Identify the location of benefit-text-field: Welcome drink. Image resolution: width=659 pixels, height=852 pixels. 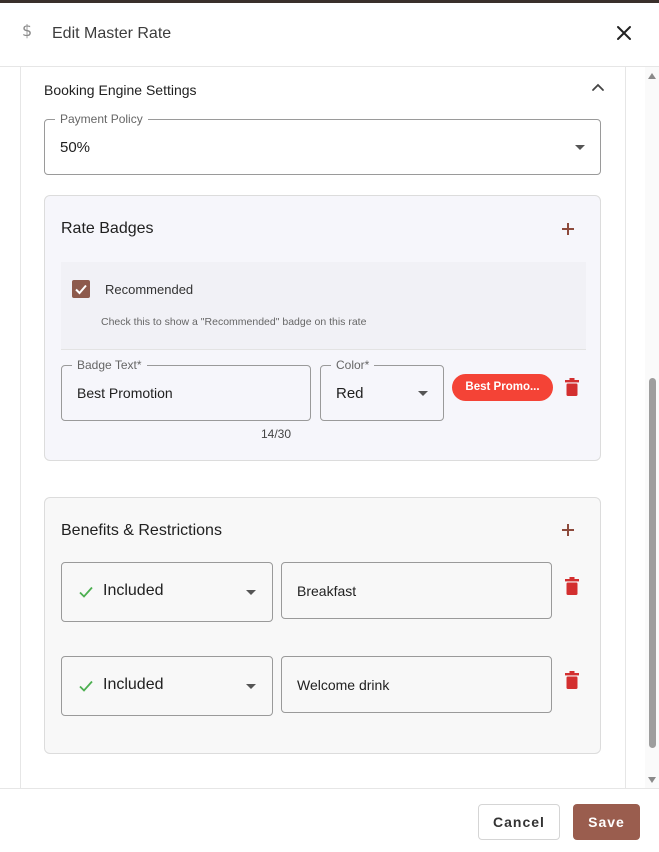
(416, 684).